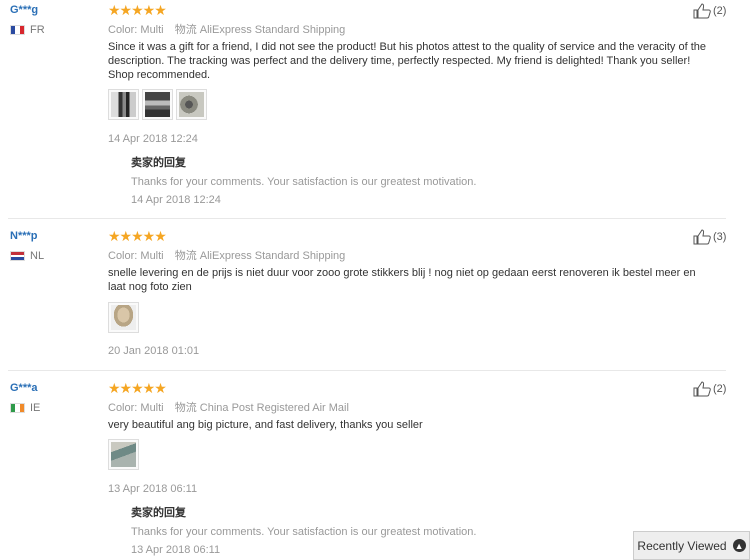  I want to click on reviewer-name: G***g, so click(24, 10).